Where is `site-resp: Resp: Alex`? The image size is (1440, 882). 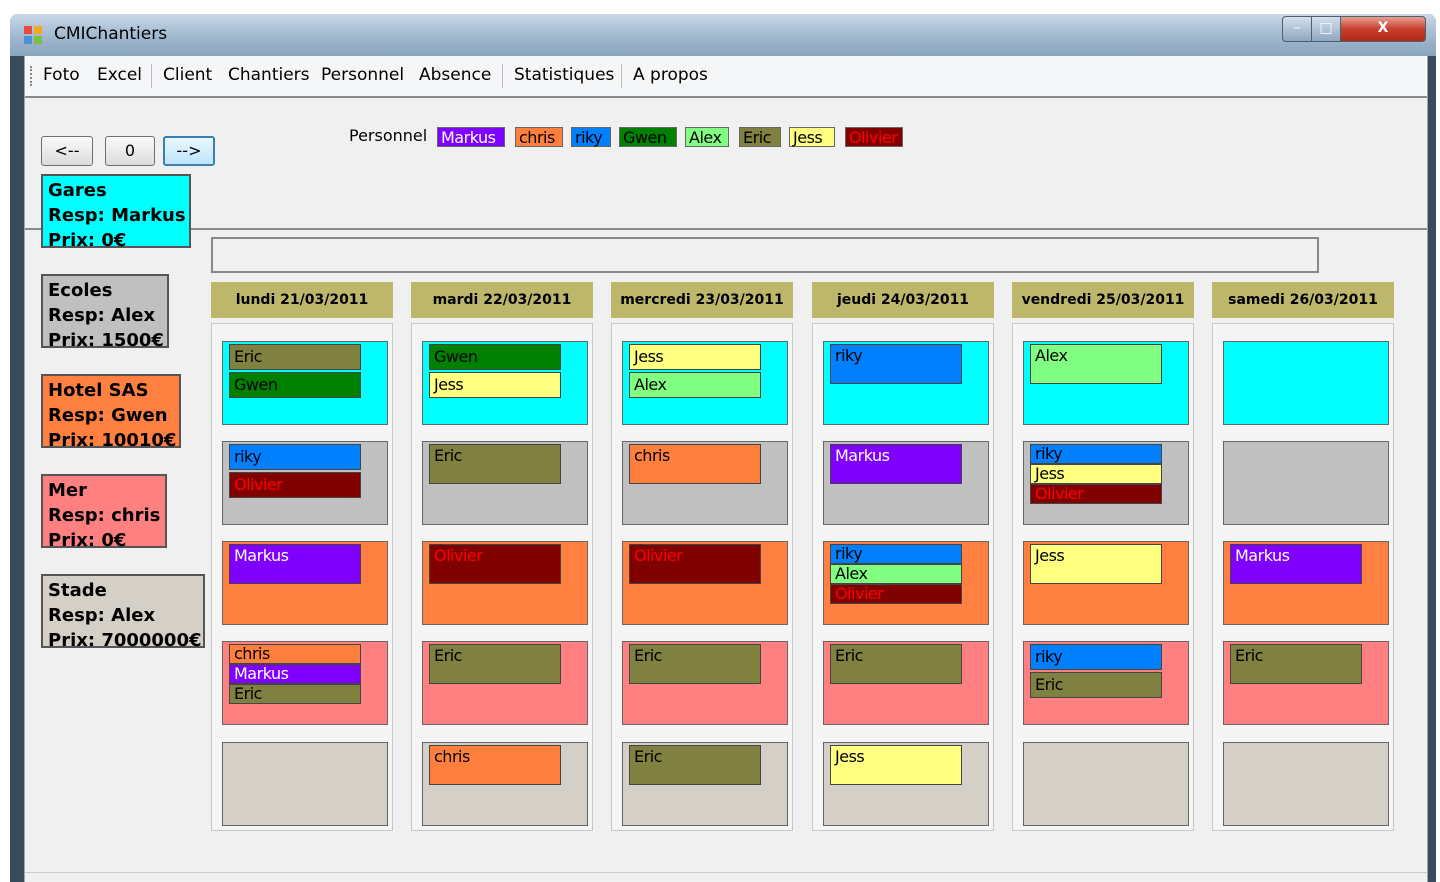 site-resp: Resp: Alex is located at coordinates (102, 615).